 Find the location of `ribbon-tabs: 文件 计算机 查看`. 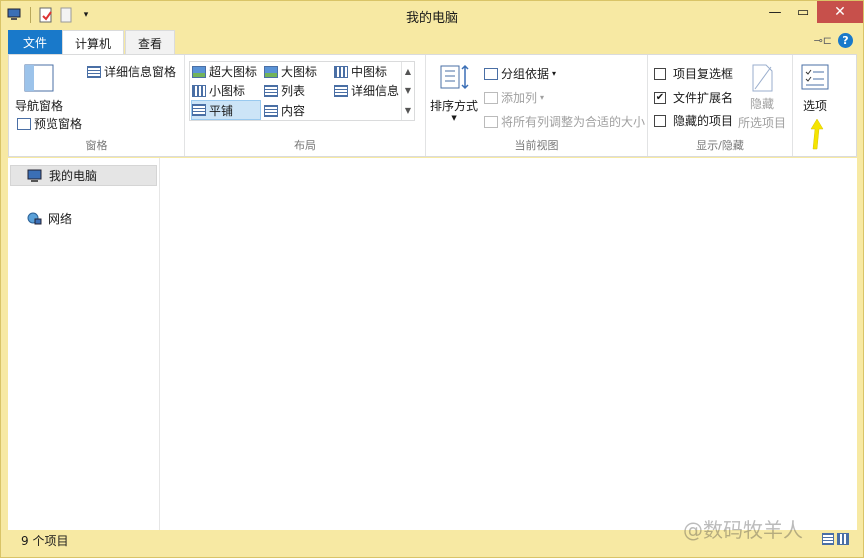

ribbon-tabs: 文件 计算机 查看 is located at coordinates (92, 42).